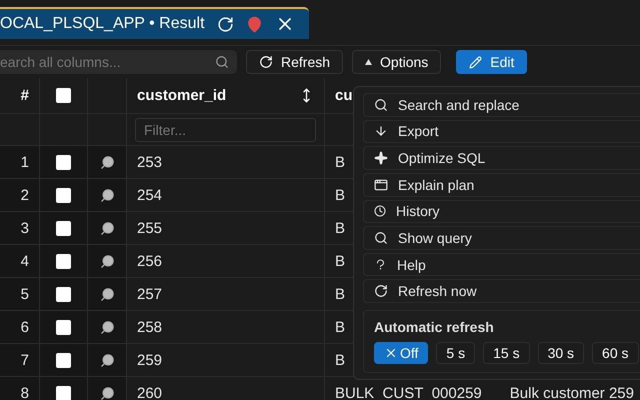 Image resolution: width=640 pixels, height=400 pixels. Describe the element at coordinates (501, 132) in the screenshot. I see `menu-item: Export` at that location.